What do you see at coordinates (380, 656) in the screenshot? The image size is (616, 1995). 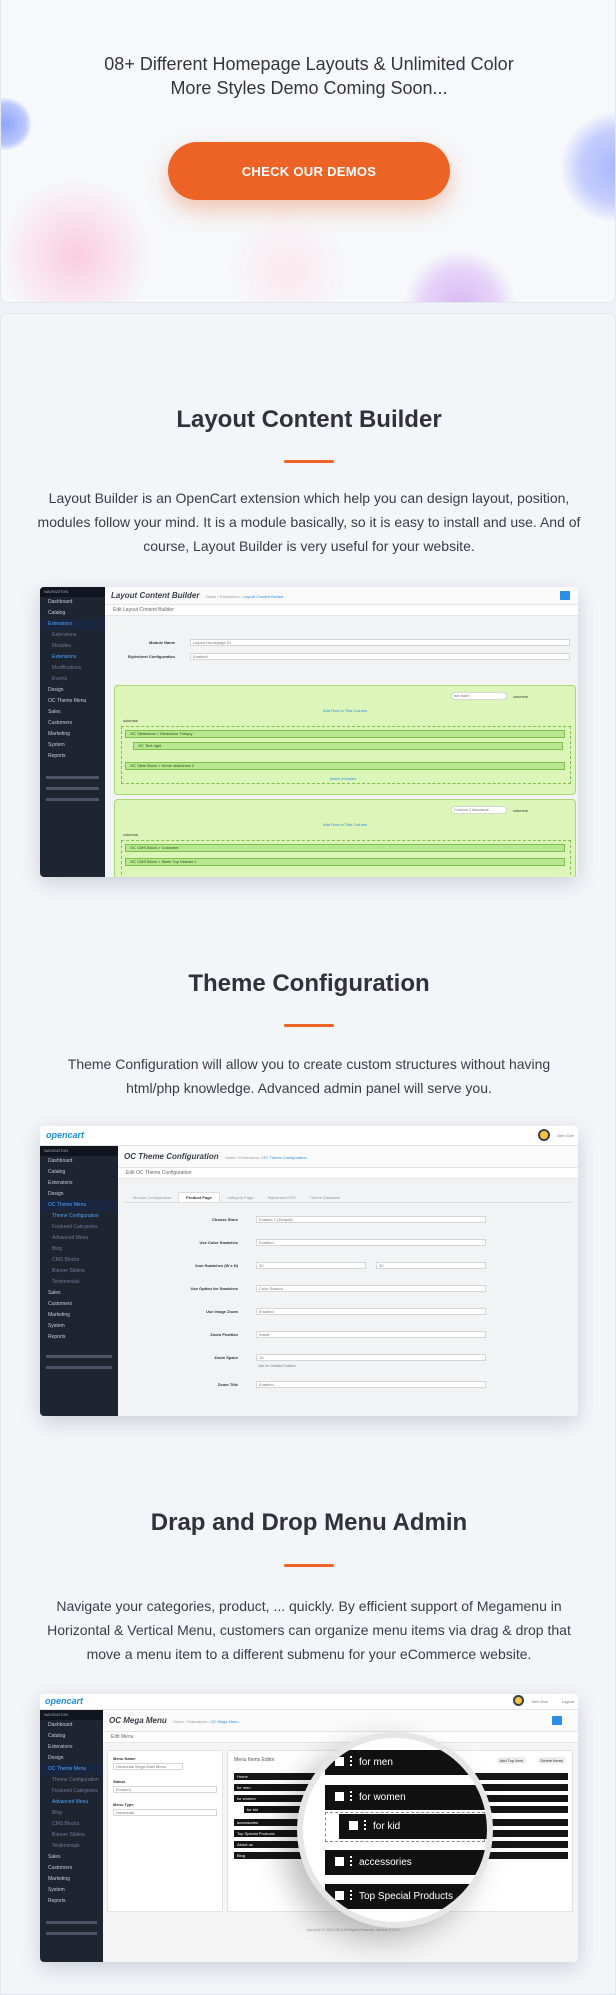 I see `stylesheet-select: Enabled` at bounding box center [380, 656].